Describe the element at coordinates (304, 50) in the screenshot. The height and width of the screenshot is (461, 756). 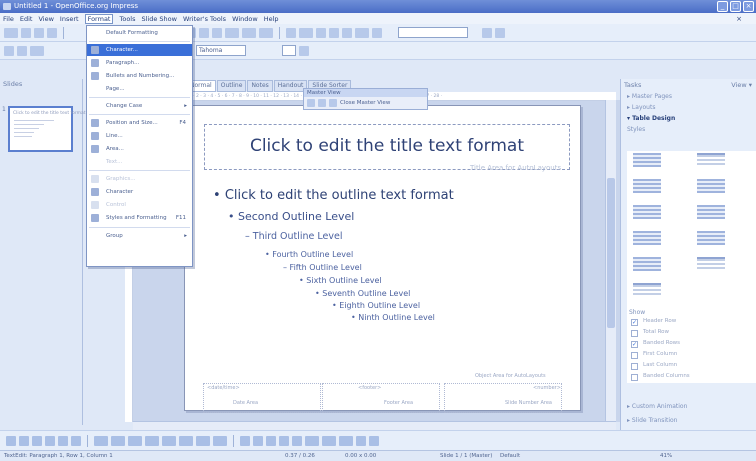
I see `bold-icon` at that location.